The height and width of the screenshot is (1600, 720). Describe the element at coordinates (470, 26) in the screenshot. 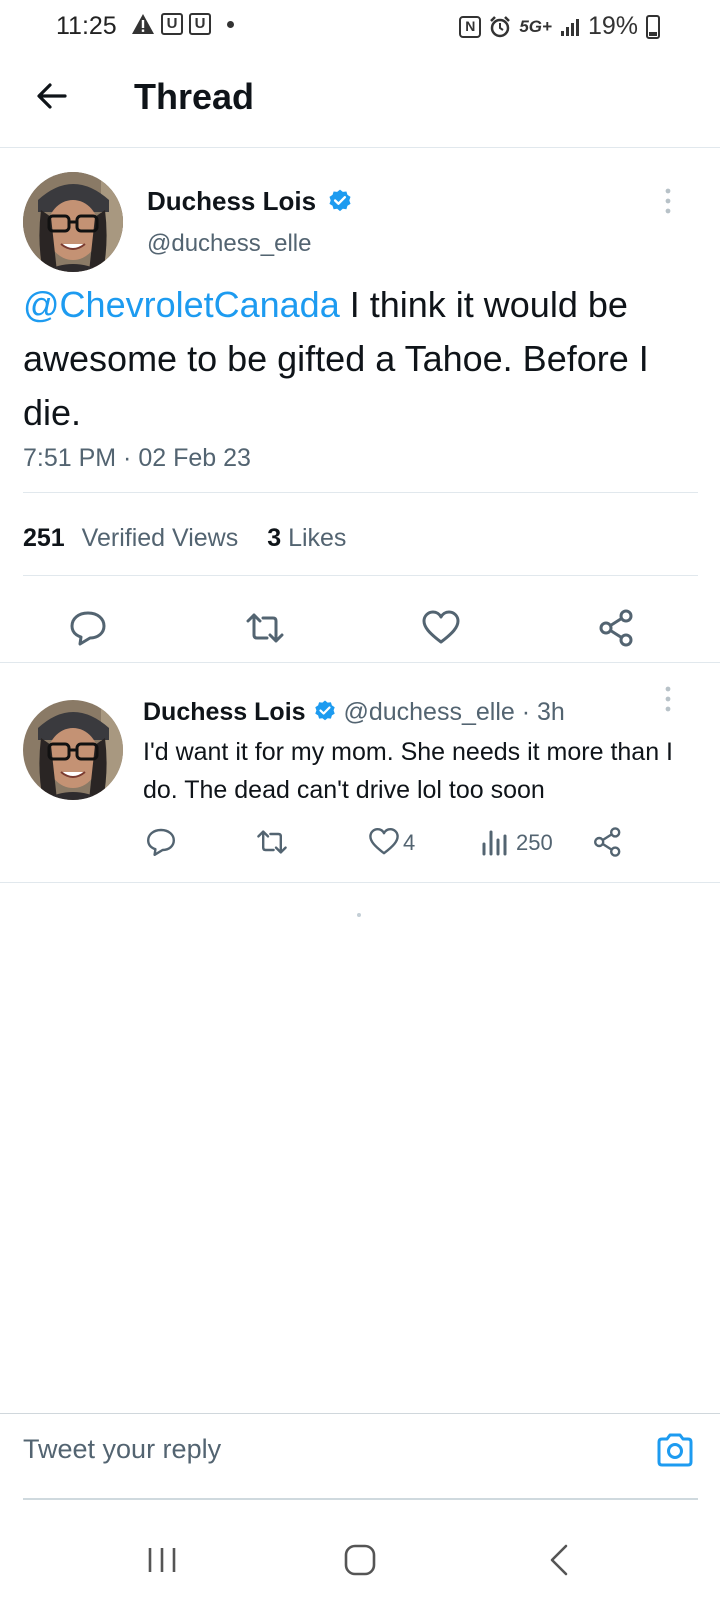

I see `nfc-icon: N` at that location.